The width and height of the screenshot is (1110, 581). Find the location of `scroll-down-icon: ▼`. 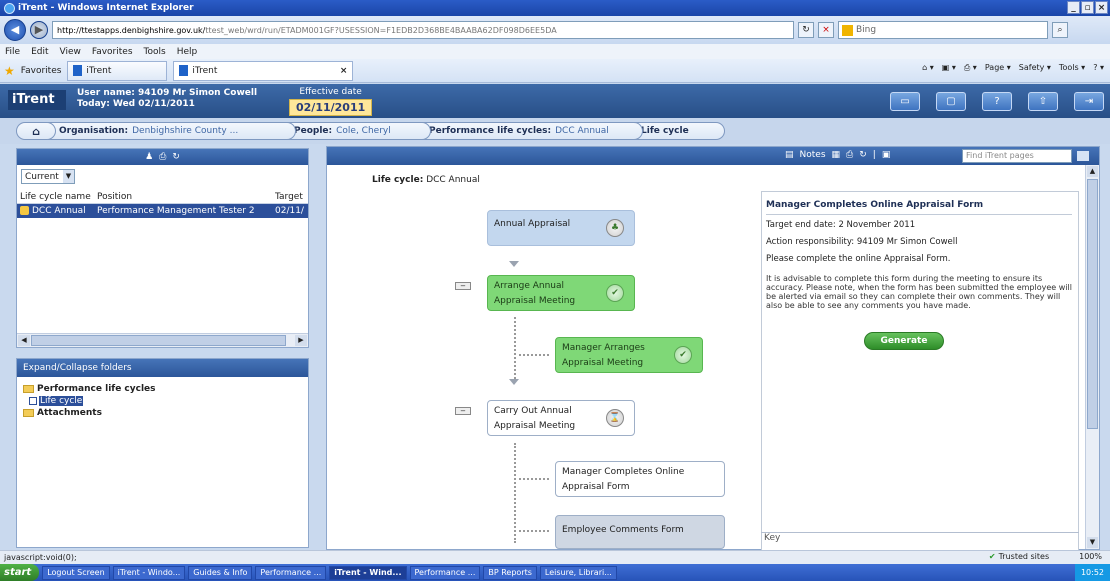

scroll-down-icon: ▼ is located at coordinates (1092, 542).